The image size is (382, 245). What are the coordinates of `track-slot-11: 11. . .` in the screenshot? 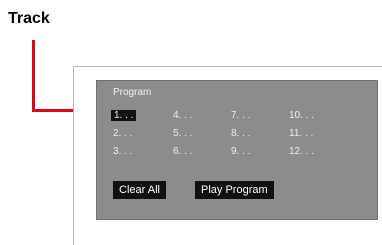 It's located at (301, 133).